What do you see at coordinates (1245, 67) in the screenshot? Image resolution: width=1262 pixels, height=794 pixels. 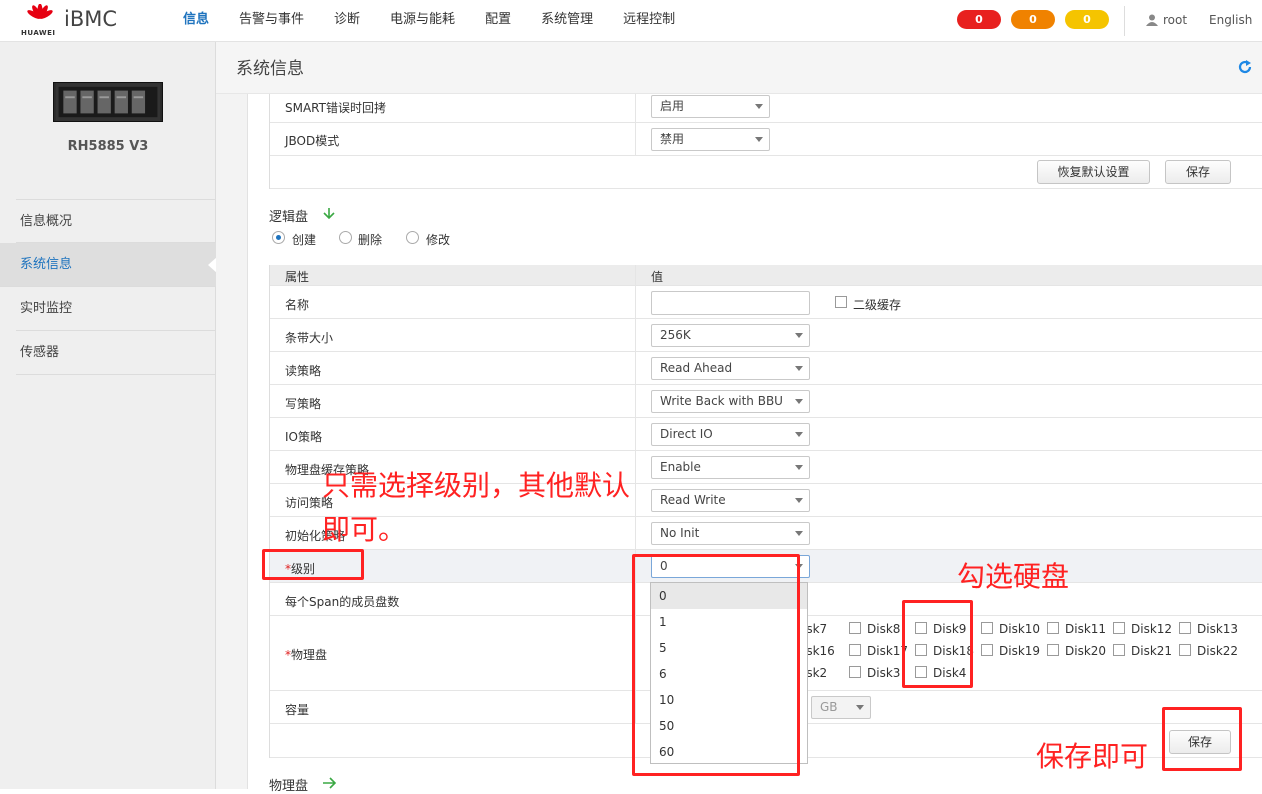 I see `refresh-icon` at bounding box center [1245, 67].